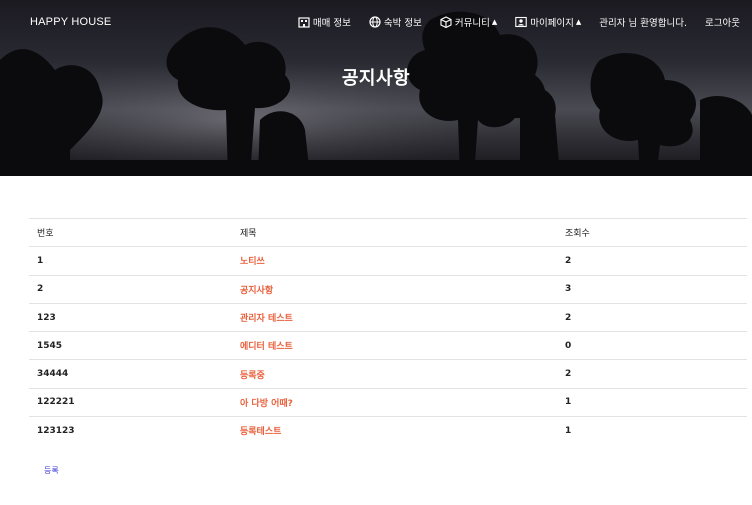 This screenshot has width=752, height=505. What do you see at coordinates (266, 347) in the screenshot?
I see `notice-title-link: 에디터 테스트` at bounding box center [266, 347].